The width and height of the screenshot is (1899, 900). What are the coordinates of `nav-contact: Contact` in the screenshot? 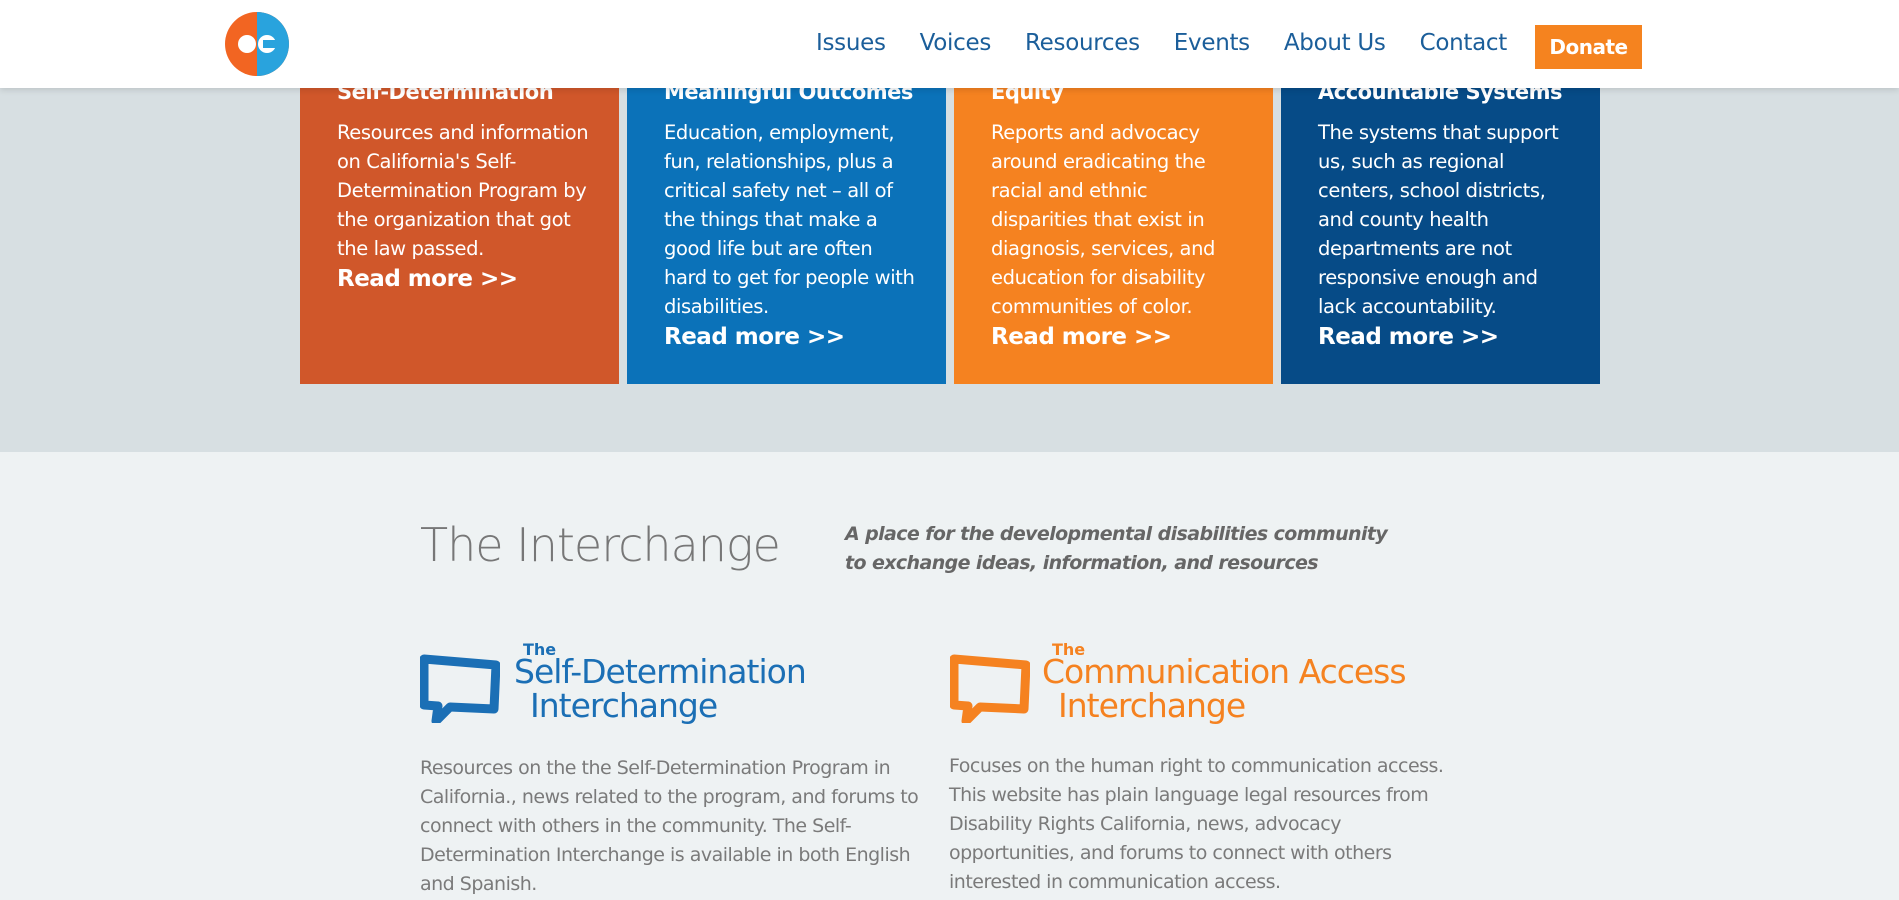 It's located at (1464, 43).